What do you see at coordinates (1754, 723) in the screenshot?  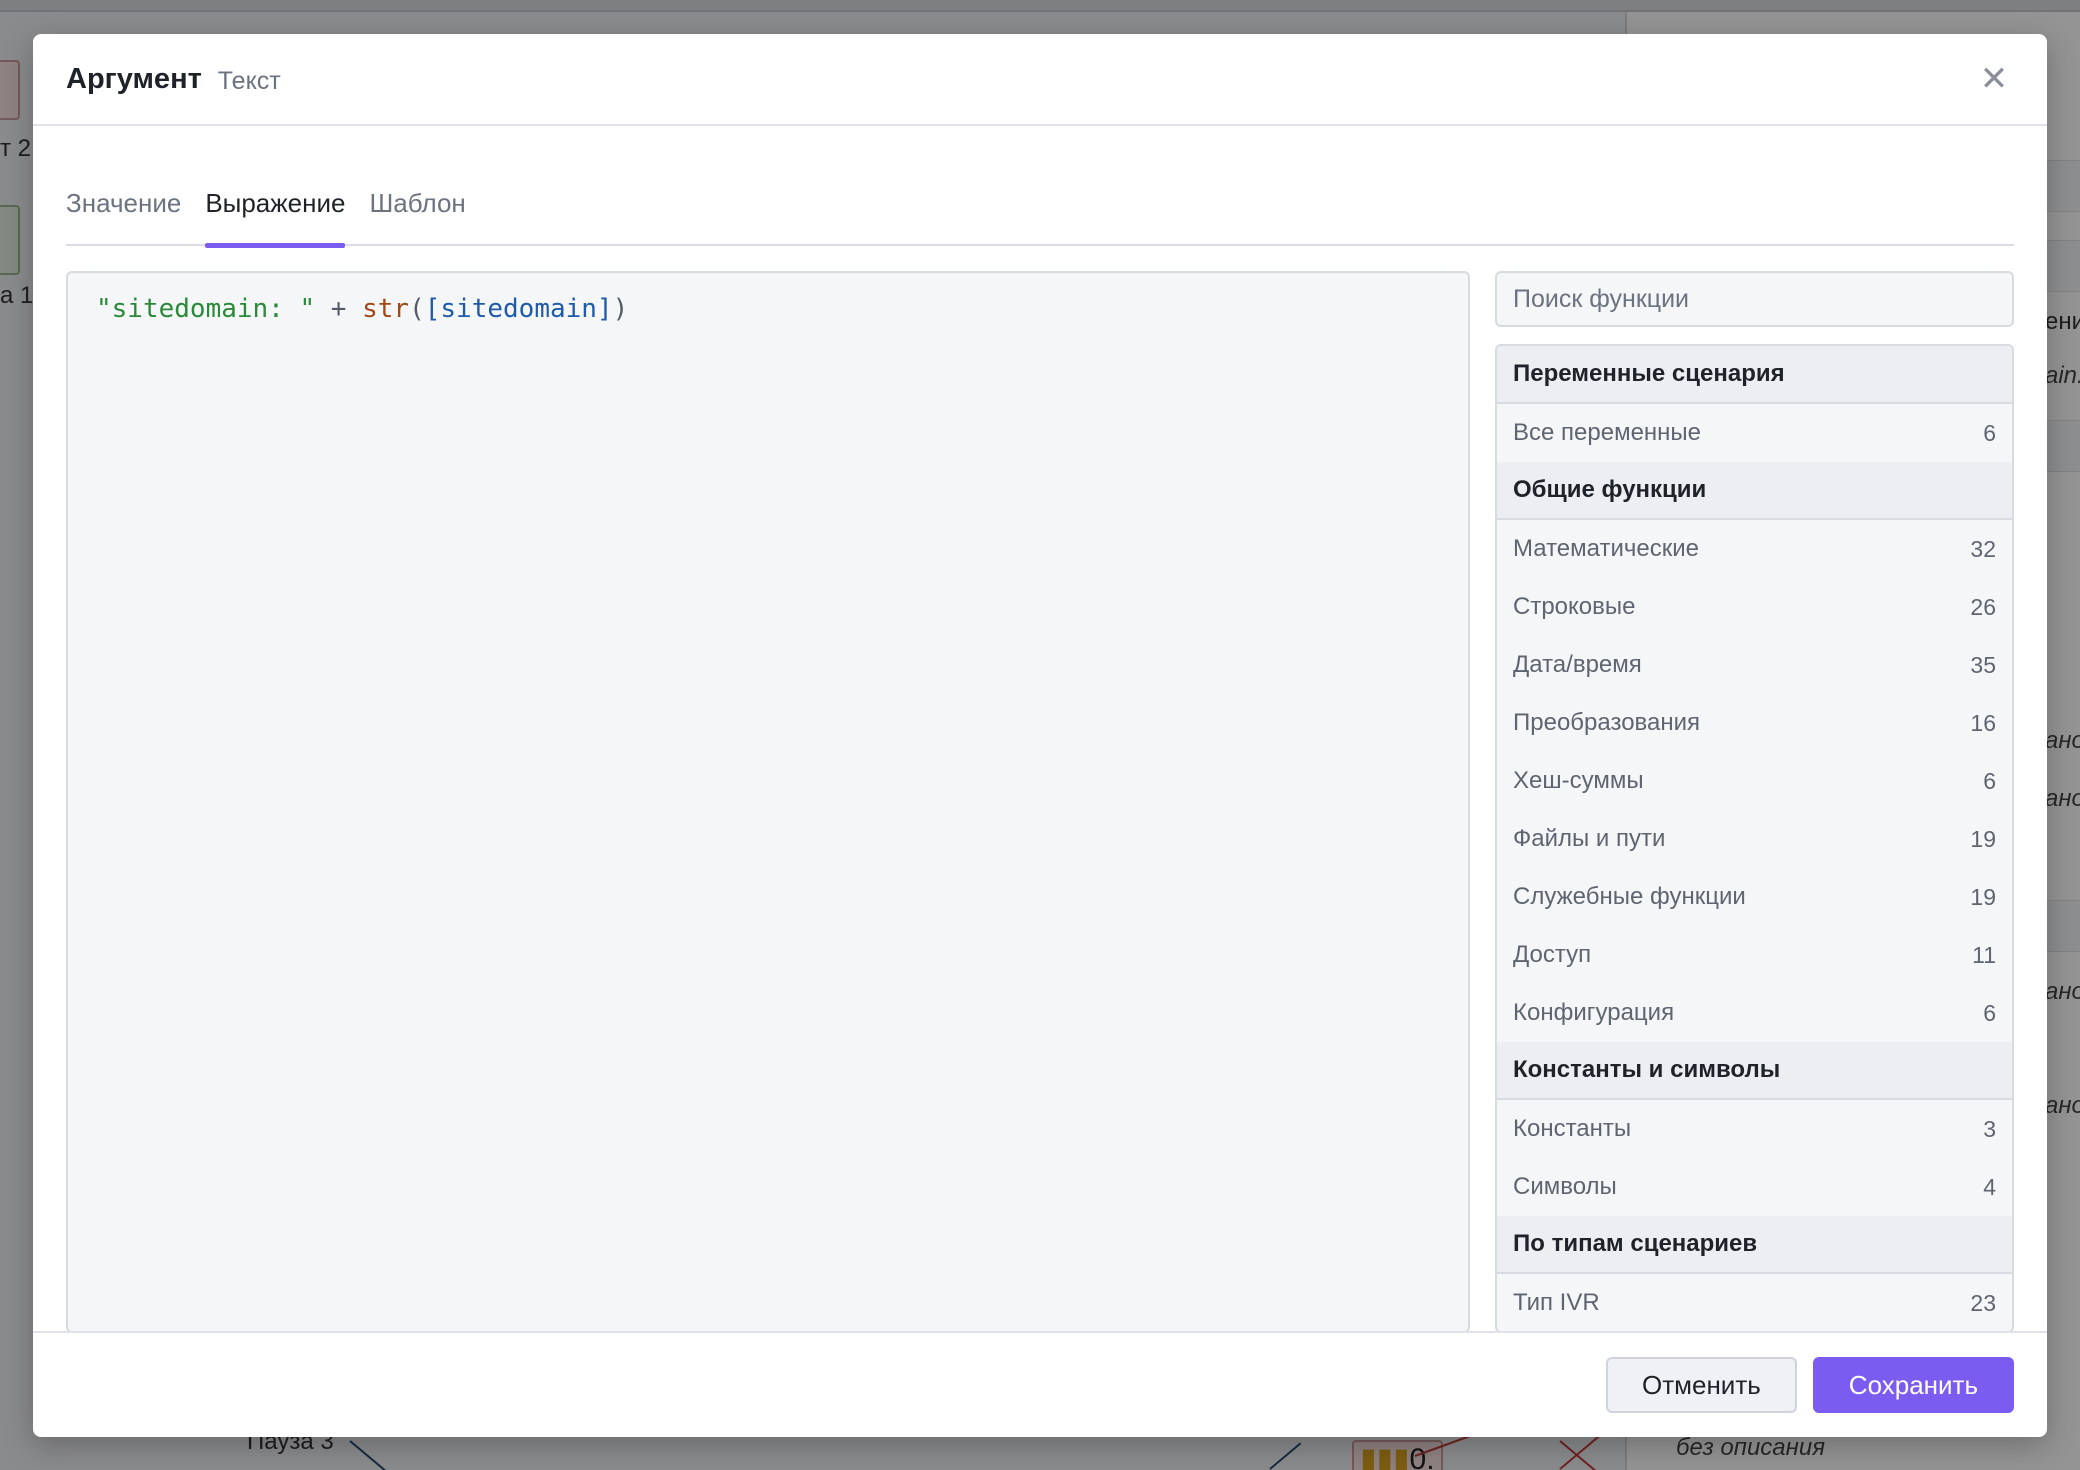 I see `function-category-item: Преобразования 16` at bounding box center [1754, 723].